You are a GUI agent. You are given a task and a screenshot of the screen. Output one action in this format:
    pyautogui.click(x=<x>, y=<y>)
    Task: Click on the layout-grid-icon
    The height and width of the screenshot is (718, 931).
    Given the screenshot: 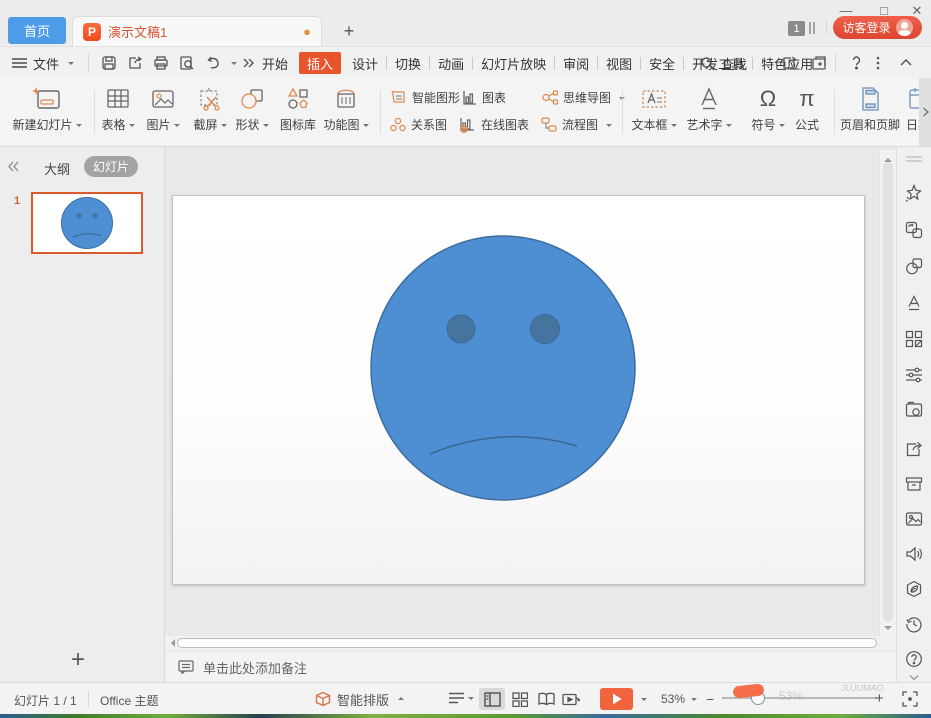 What is the action you would take?
    pyautogui.click(x=914, y=339)
    